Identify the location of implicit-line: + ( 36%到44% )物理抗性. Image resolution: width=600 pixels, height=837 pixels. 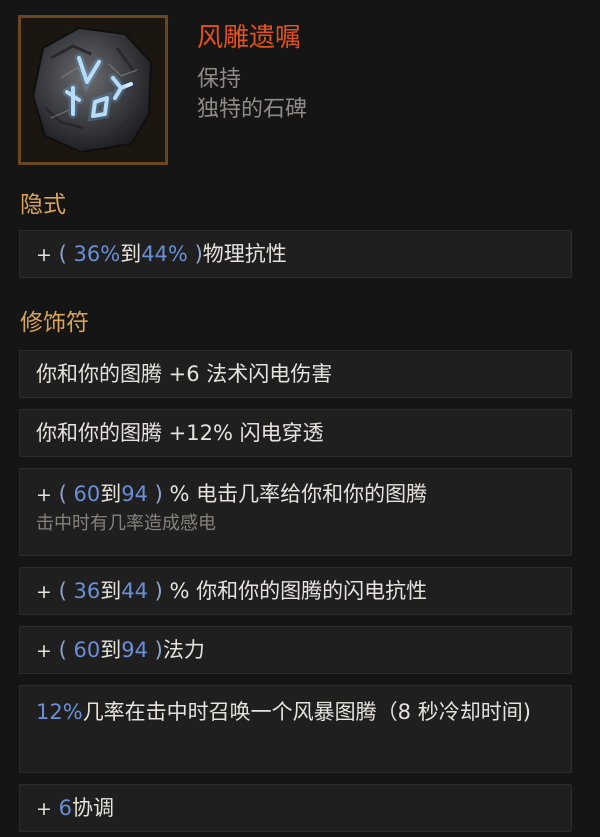
(303, 254).